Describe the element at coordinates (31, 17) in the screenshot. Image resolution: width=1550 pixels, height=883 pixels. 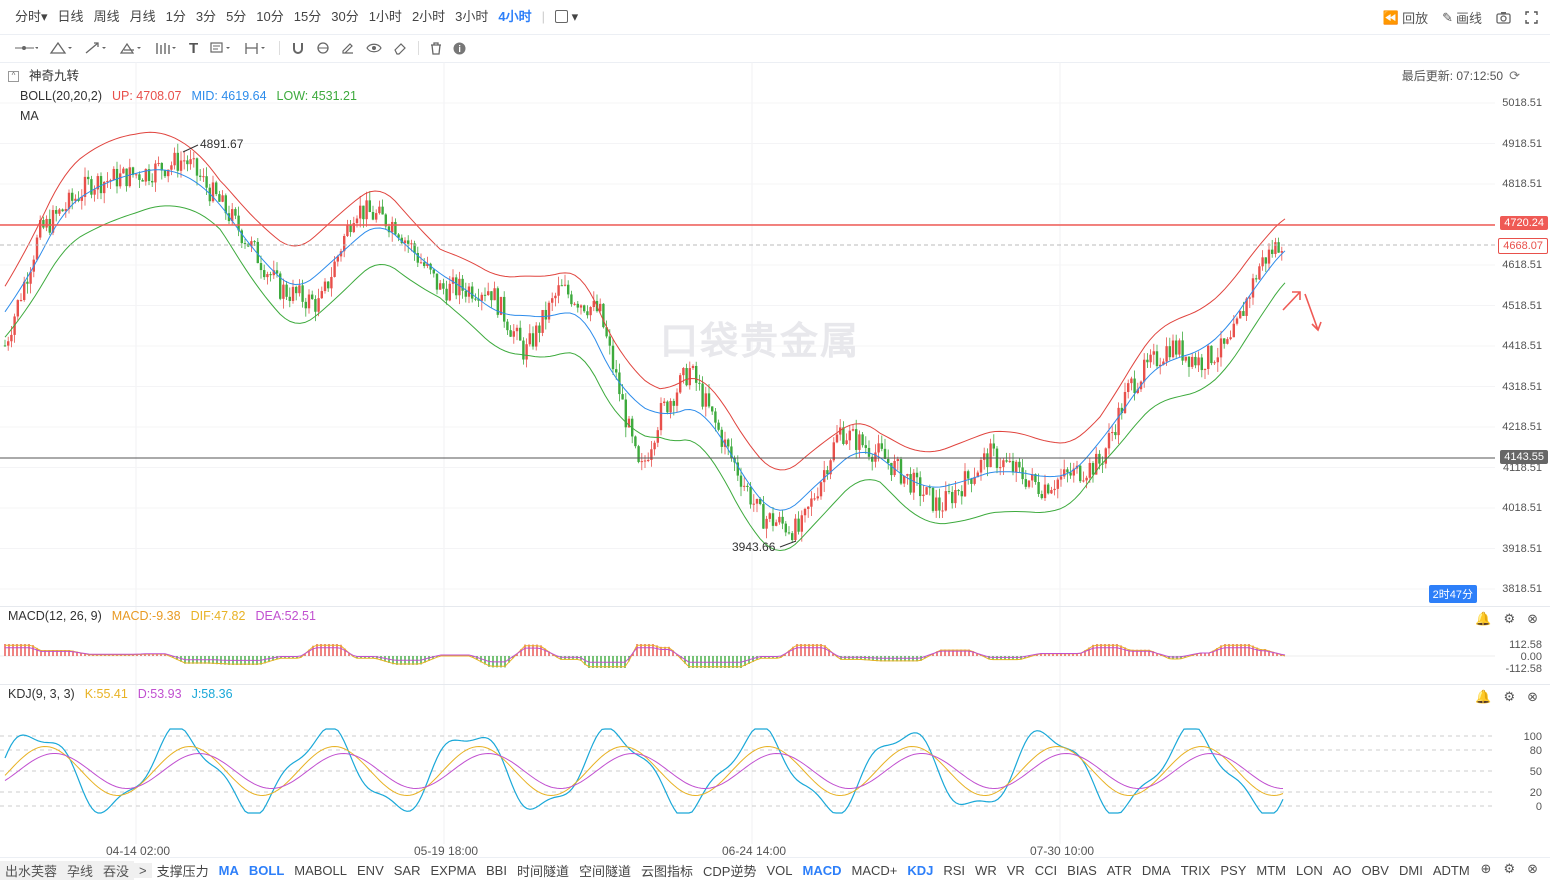
I see `period-intraday: 分时▾` at that location.